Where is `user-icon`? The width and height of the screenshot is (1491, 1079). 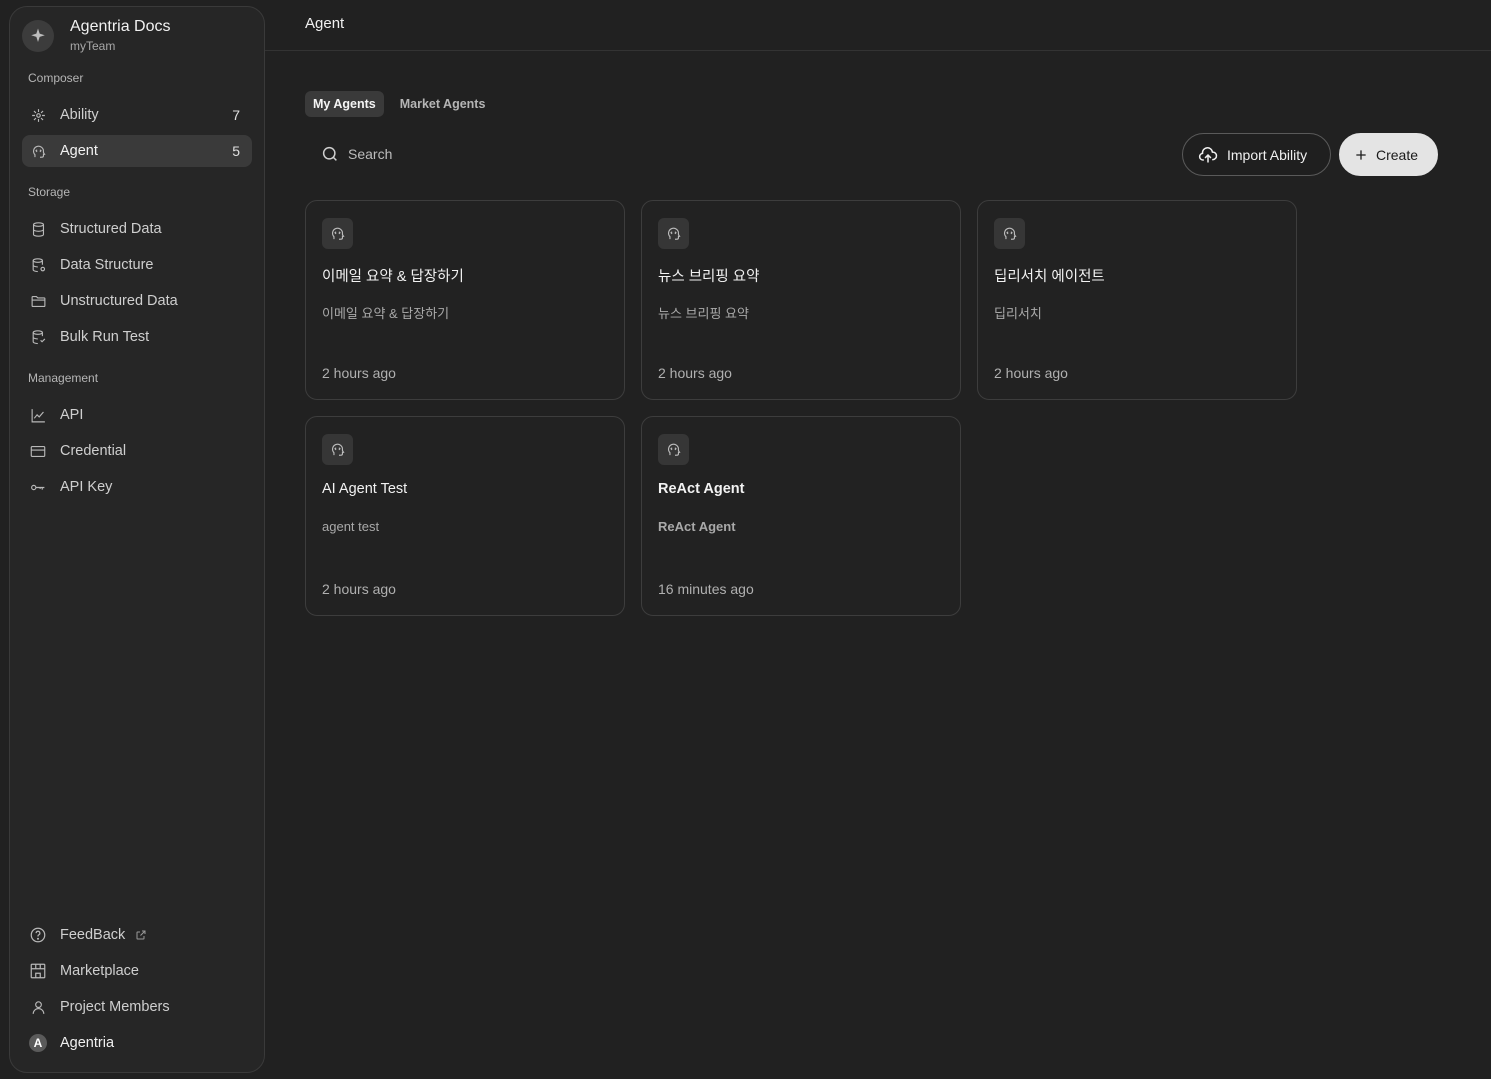
user-icon is located at coordinates (38, 1007).